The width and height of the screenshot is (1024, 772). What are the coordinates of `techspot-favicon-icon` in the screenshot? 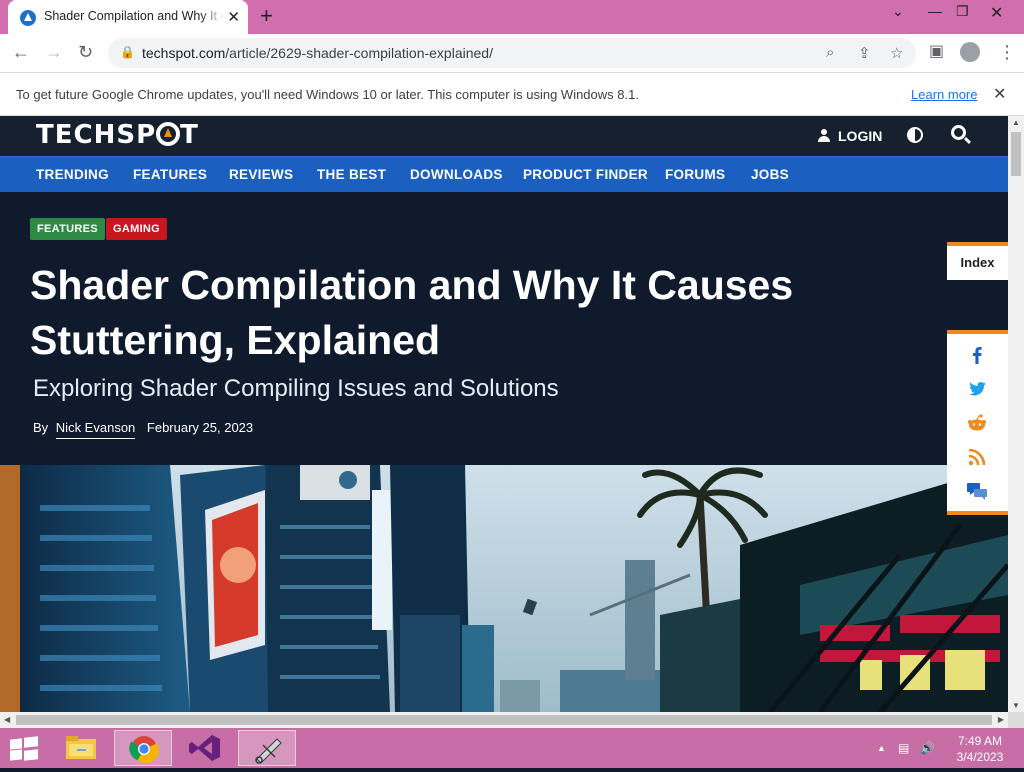 It's located at (28, 18).